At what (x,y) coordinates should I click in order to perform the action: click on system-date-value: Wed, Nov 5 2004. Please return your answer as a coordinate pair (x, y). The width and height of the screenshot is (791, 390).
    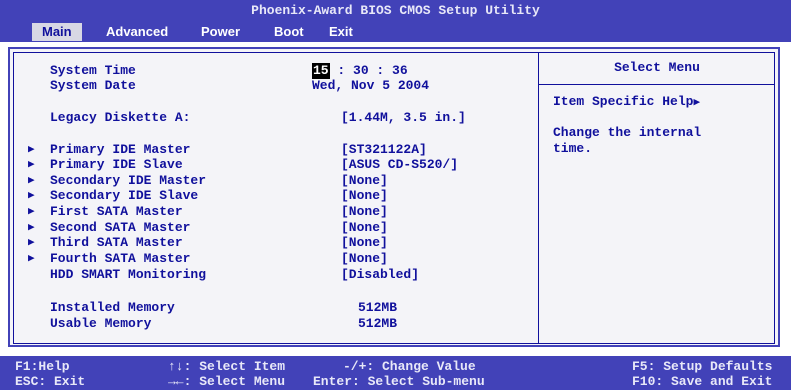
    Looking at the image, I should click on (370, 86).